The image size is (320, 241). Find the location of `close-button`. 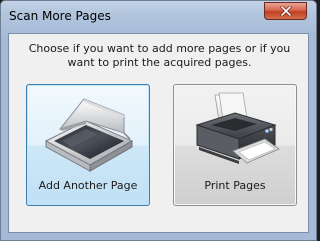

close-button is located at coordinates (285, 11).